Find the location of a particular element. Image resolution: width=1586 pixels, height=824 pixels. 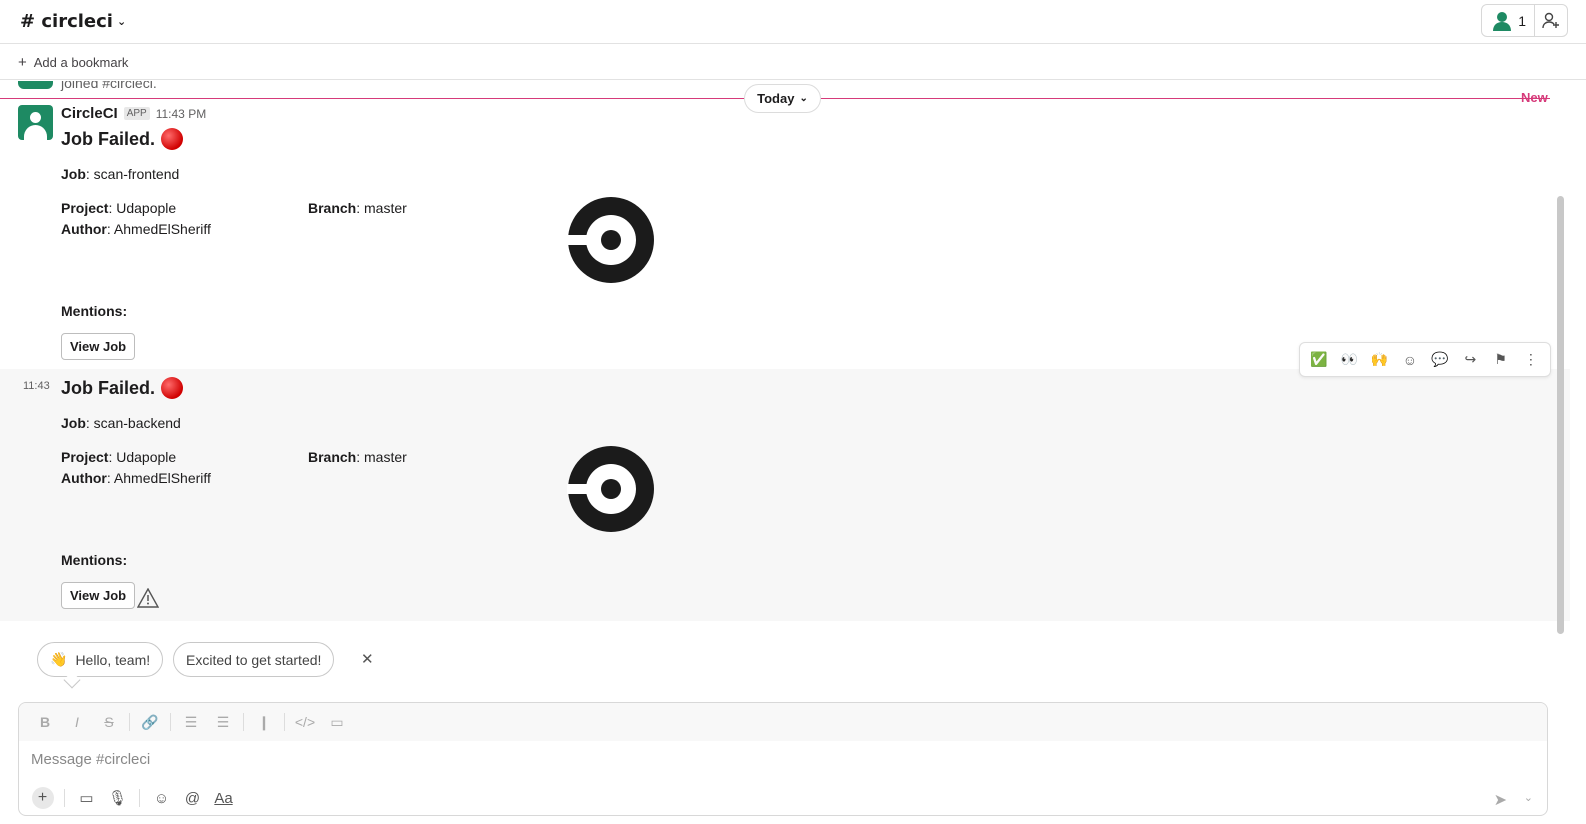

app-badge: APP is located at coordinates (136, 113).